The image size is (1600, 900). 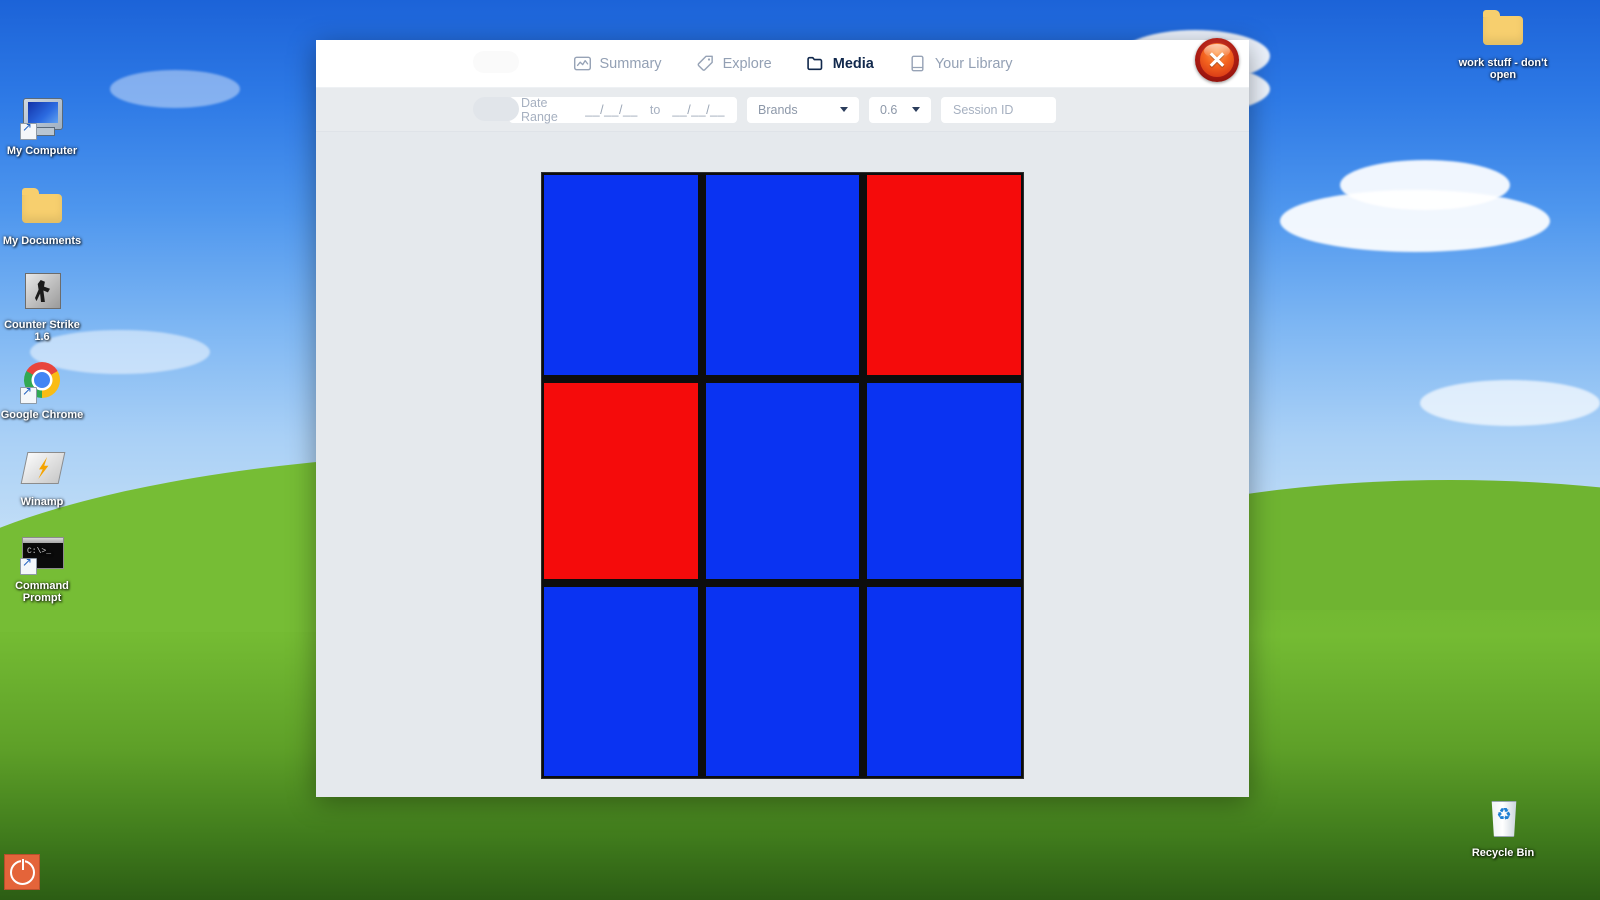 I want to click on desktop-icon-my-computer: My Computer, so click(x=42, y=126).